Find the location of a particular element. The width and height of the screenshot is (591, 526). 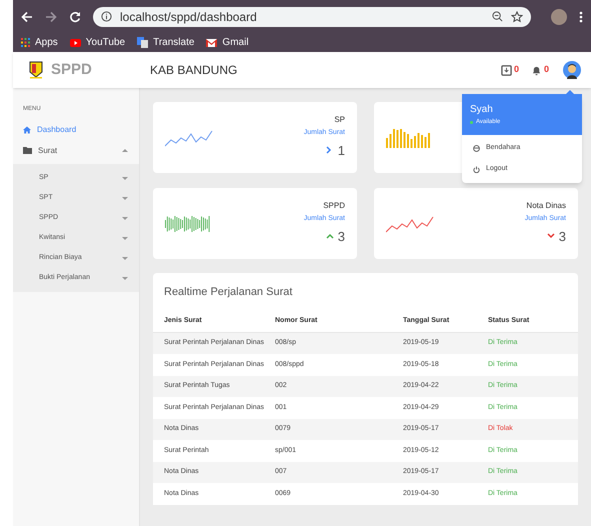

header-title: KAB BANDUNG is located at coordinates (194, 70).